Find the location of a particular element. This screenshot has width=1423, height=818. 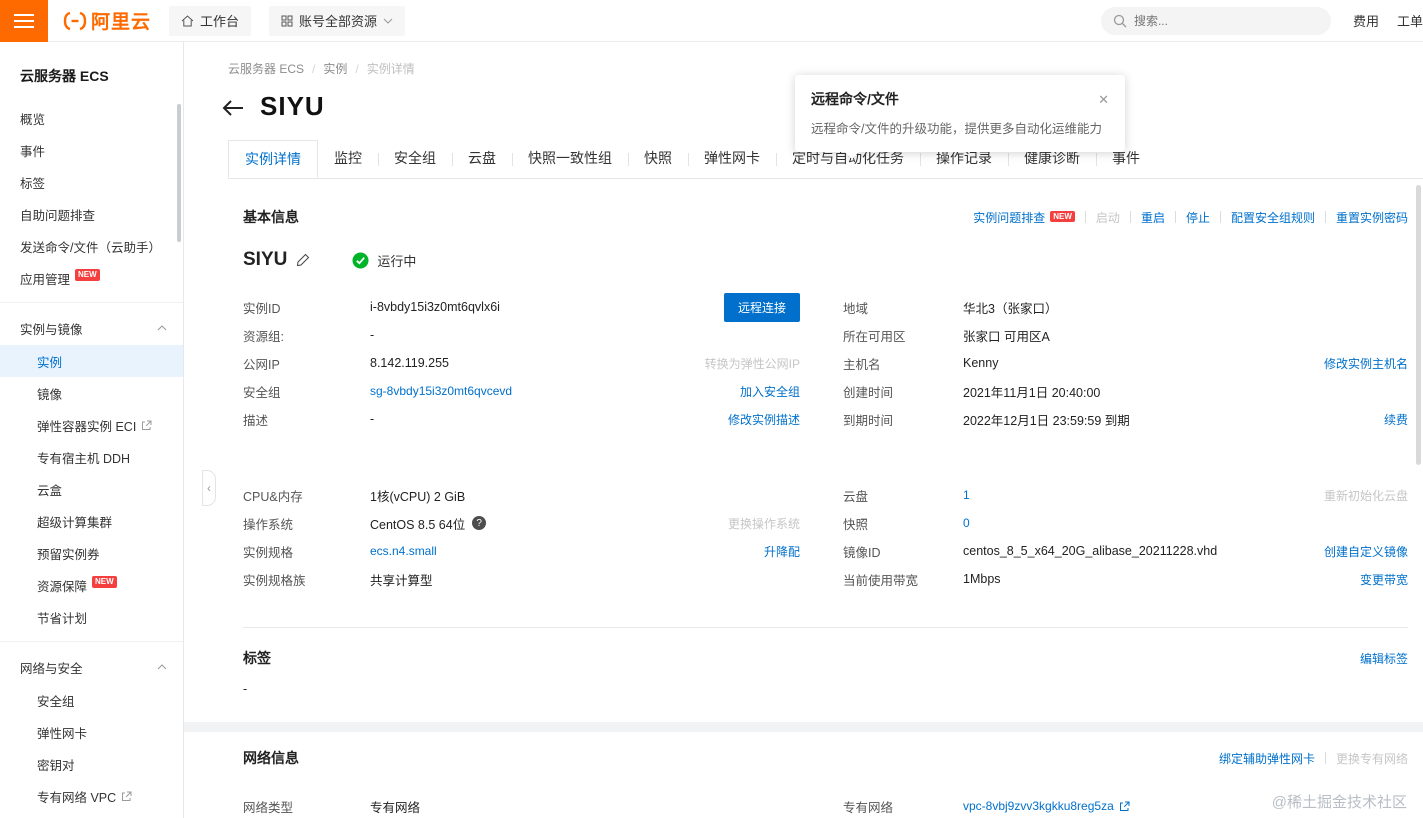

sidebar-section-instances-images: 实例与镜像 is located at coordinates (91, 328).